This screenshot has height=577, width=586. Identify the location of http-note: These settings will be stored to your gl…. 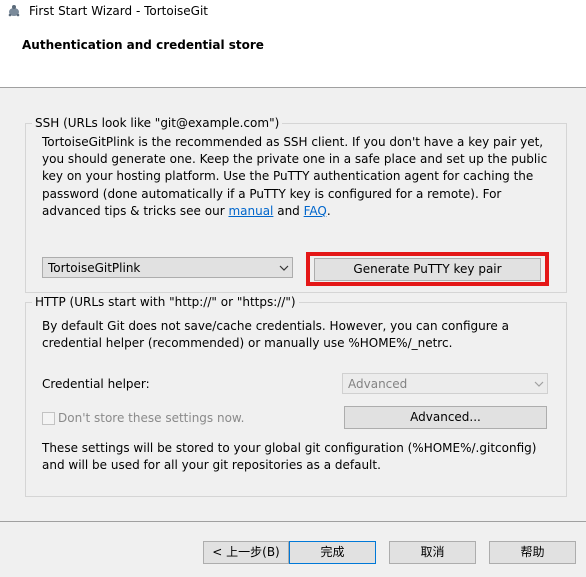
(289, 457).